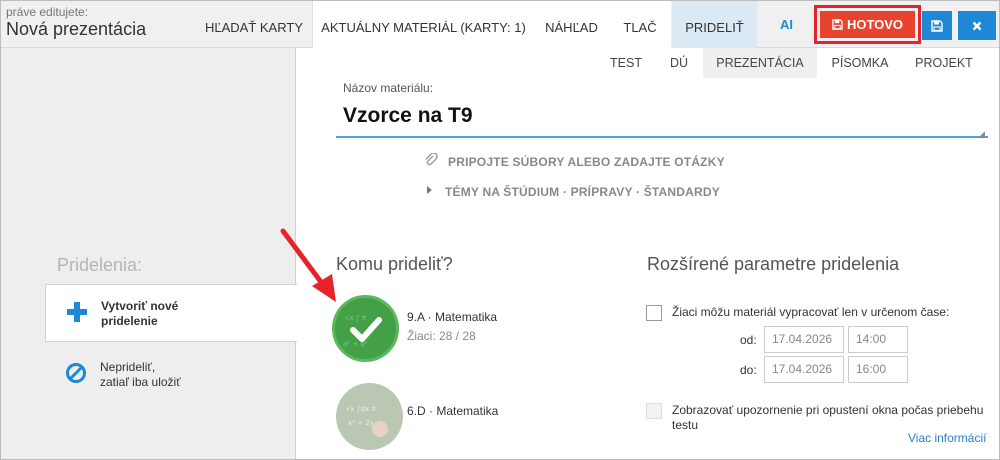  What do you see at coordinates (431, 159) in the screenshot?
I see `paperclip-icon` at bounding box center [431, 159].